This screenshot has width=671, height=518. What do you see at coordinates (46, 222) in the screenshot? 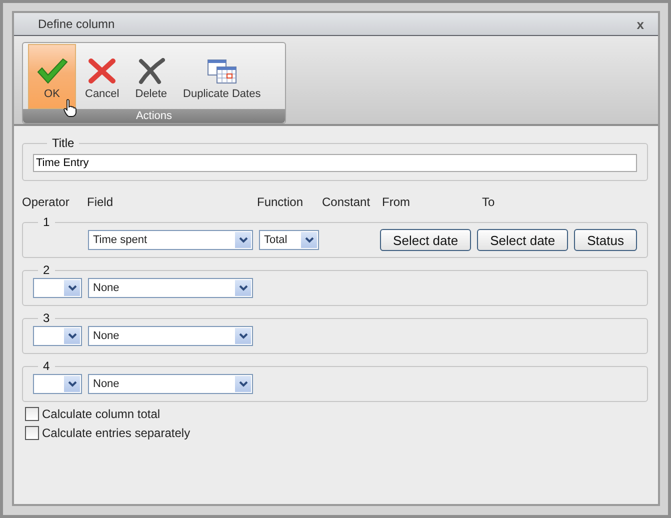
I see `group-legend: 1` at bounding box center [46, 222].